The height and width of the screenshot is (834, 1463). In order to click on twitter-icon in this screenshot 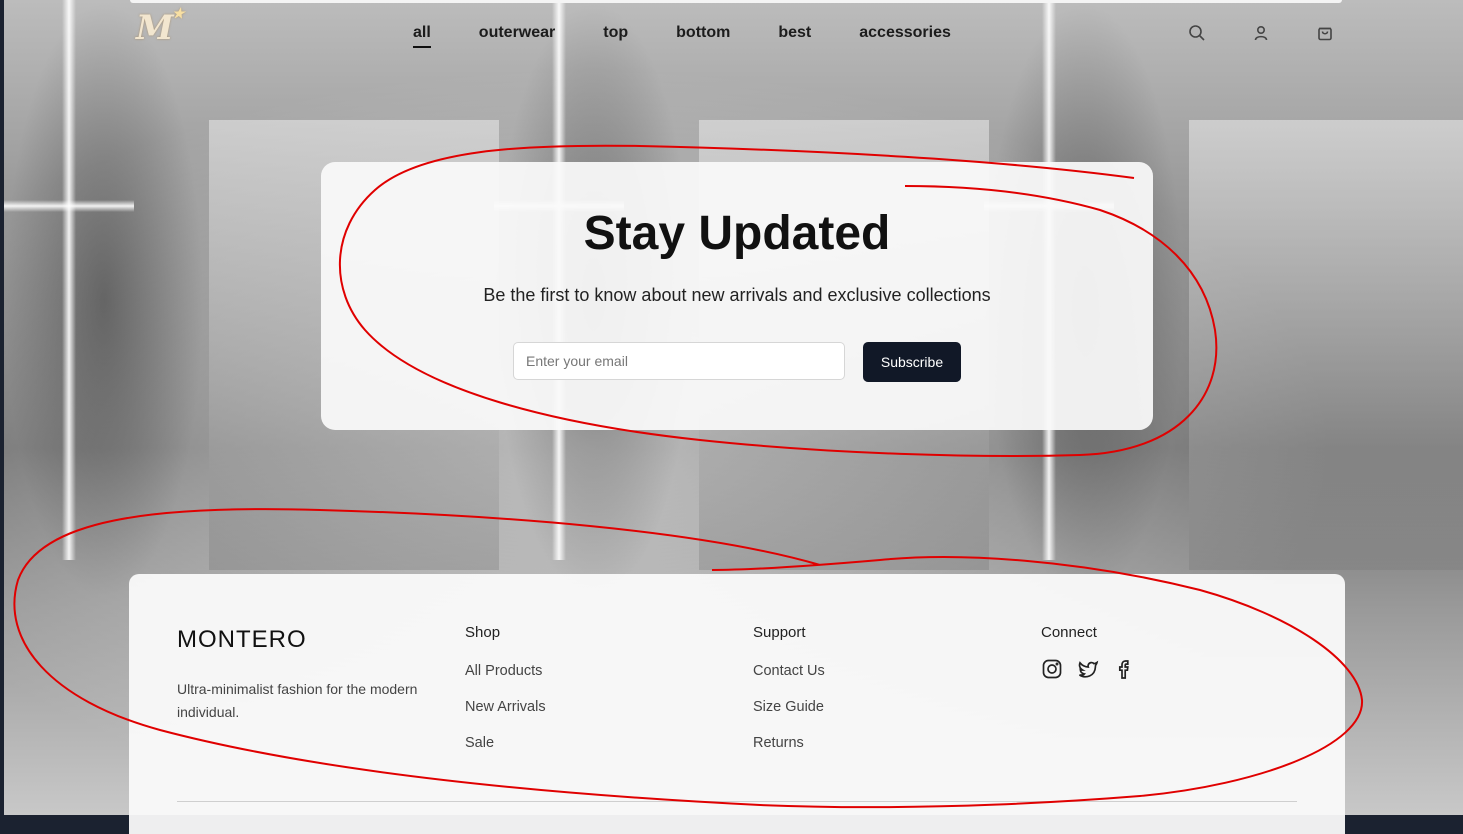, I will do `click(1088, 669)`.